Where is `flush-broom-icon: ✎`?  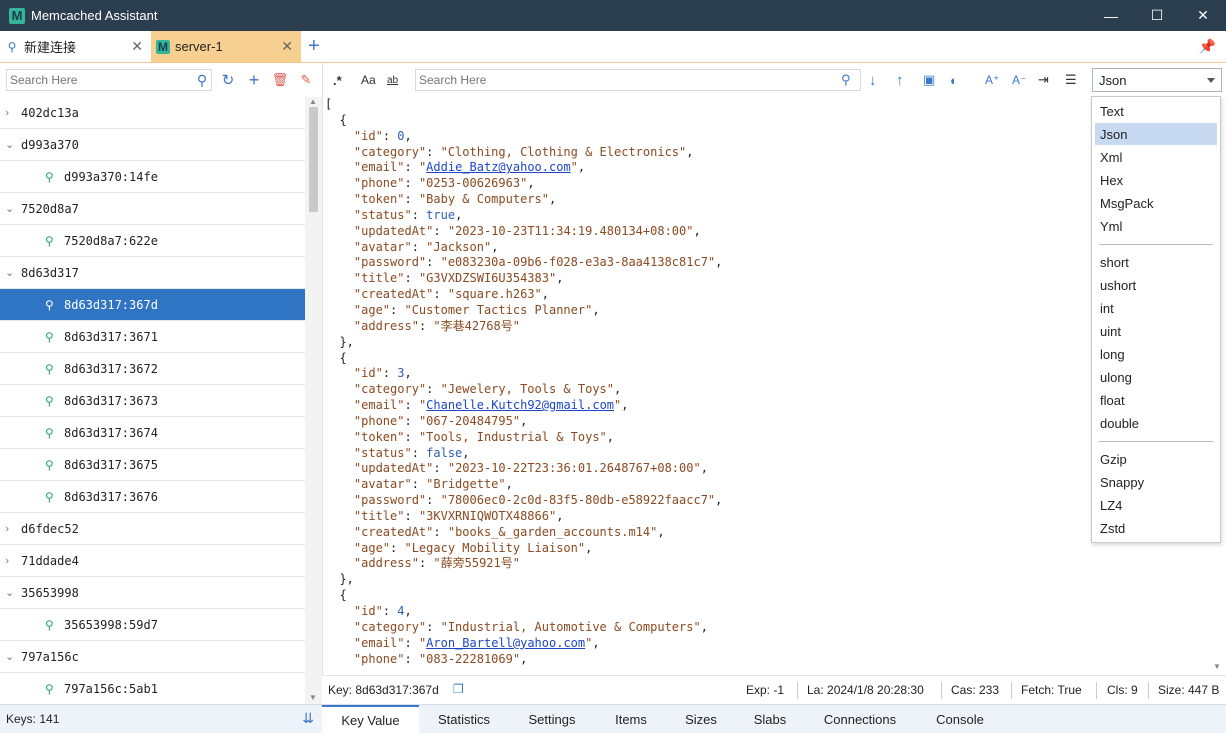
flush-broom-icon: ✎ is located at coordinates (306, 80).